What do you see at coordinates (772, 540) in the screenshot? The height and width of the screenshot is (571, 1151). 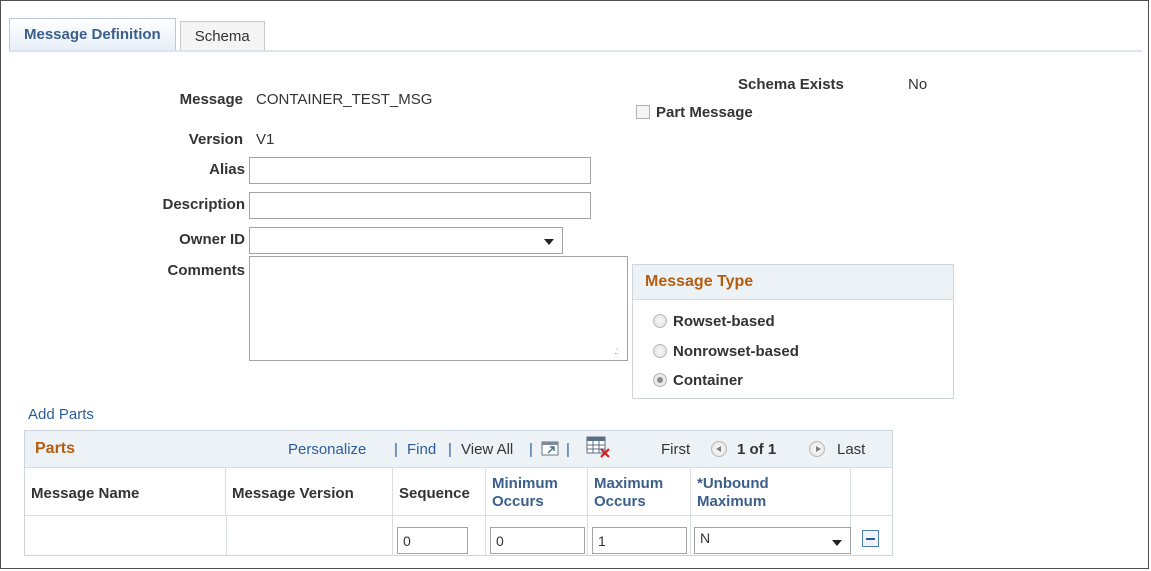 I see `unbound-maximum-select: N` at bounding box center [772, 540].